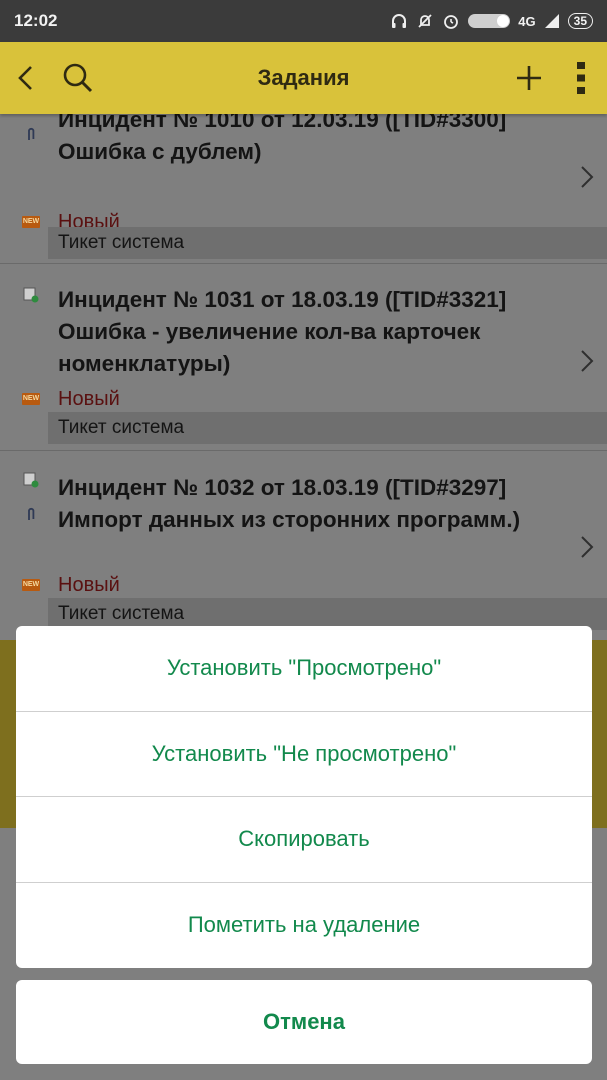 Image resolution: width=607 pixels, height=1080 pixels. What do you see at coordinates (399, 21) in the screenshot?
I see `headphones-icon` at bounding box center [399, 21].